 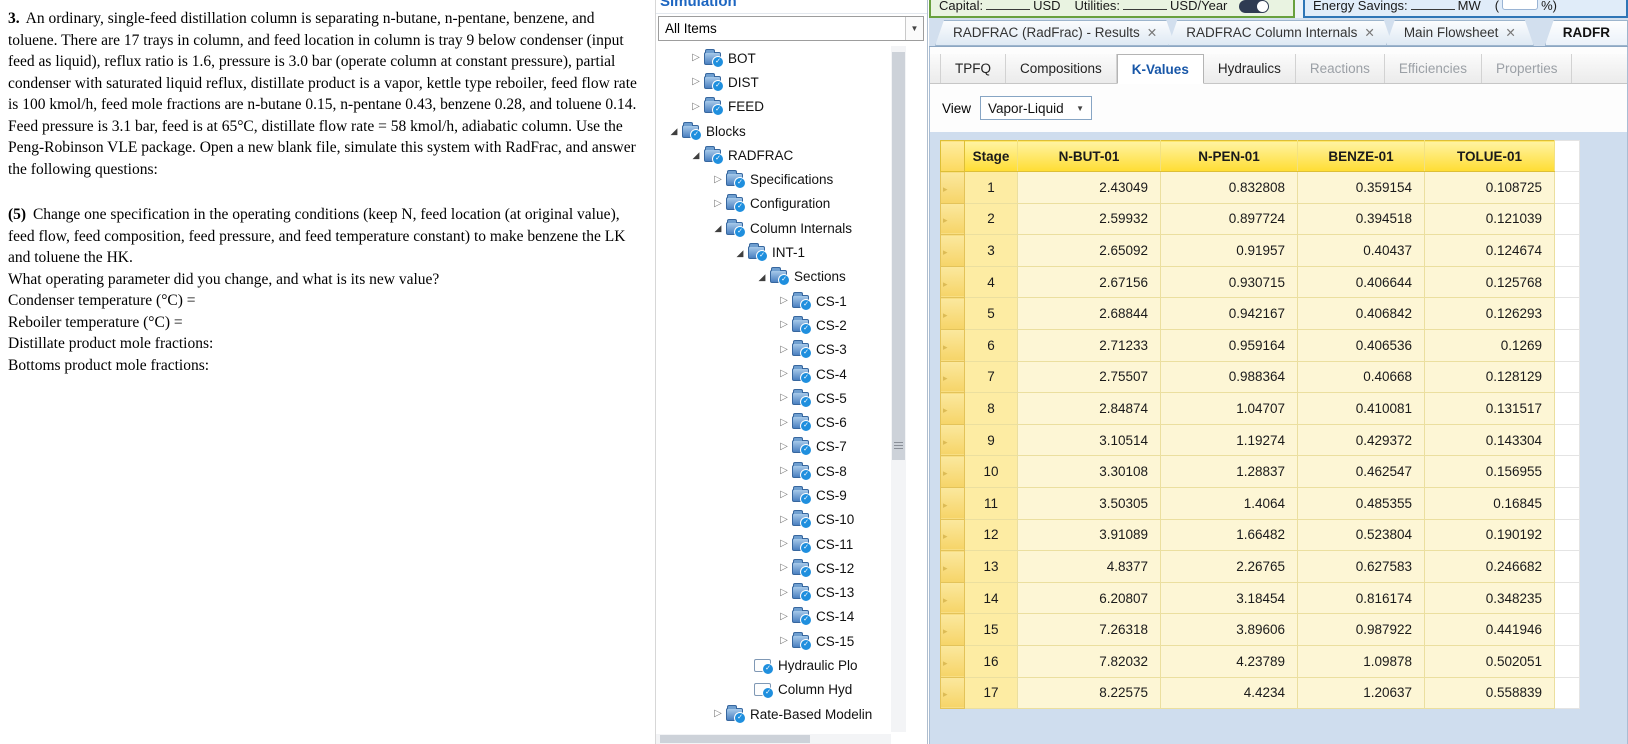 I want to click on value-cell: 4.4234, so click(x=1229, y=693).